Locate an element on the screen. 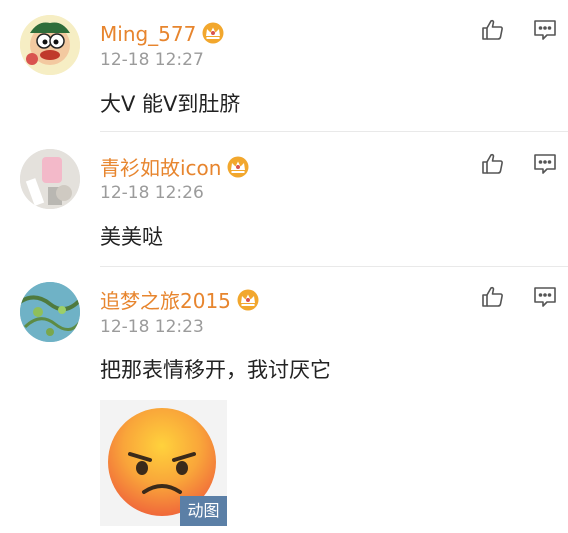 This screenshot has width=568, height=533. username-text: 追梦之旅2015 is located at coordinates (165, 301).